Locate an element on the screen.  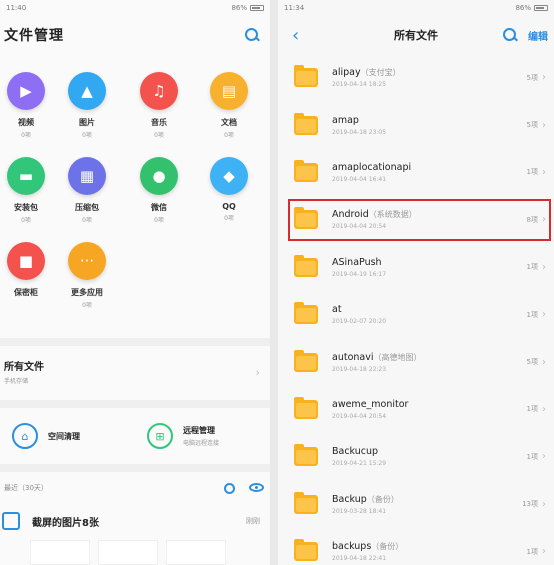
folder-row: at 2019-02-07 20:20 1项 › is located at coordinates (416, 314).